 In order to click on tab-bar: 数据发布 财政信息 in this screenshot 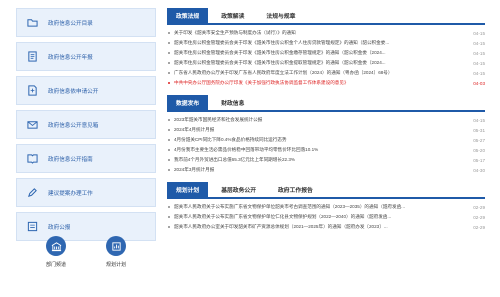, I will do `click(326, 103)`.